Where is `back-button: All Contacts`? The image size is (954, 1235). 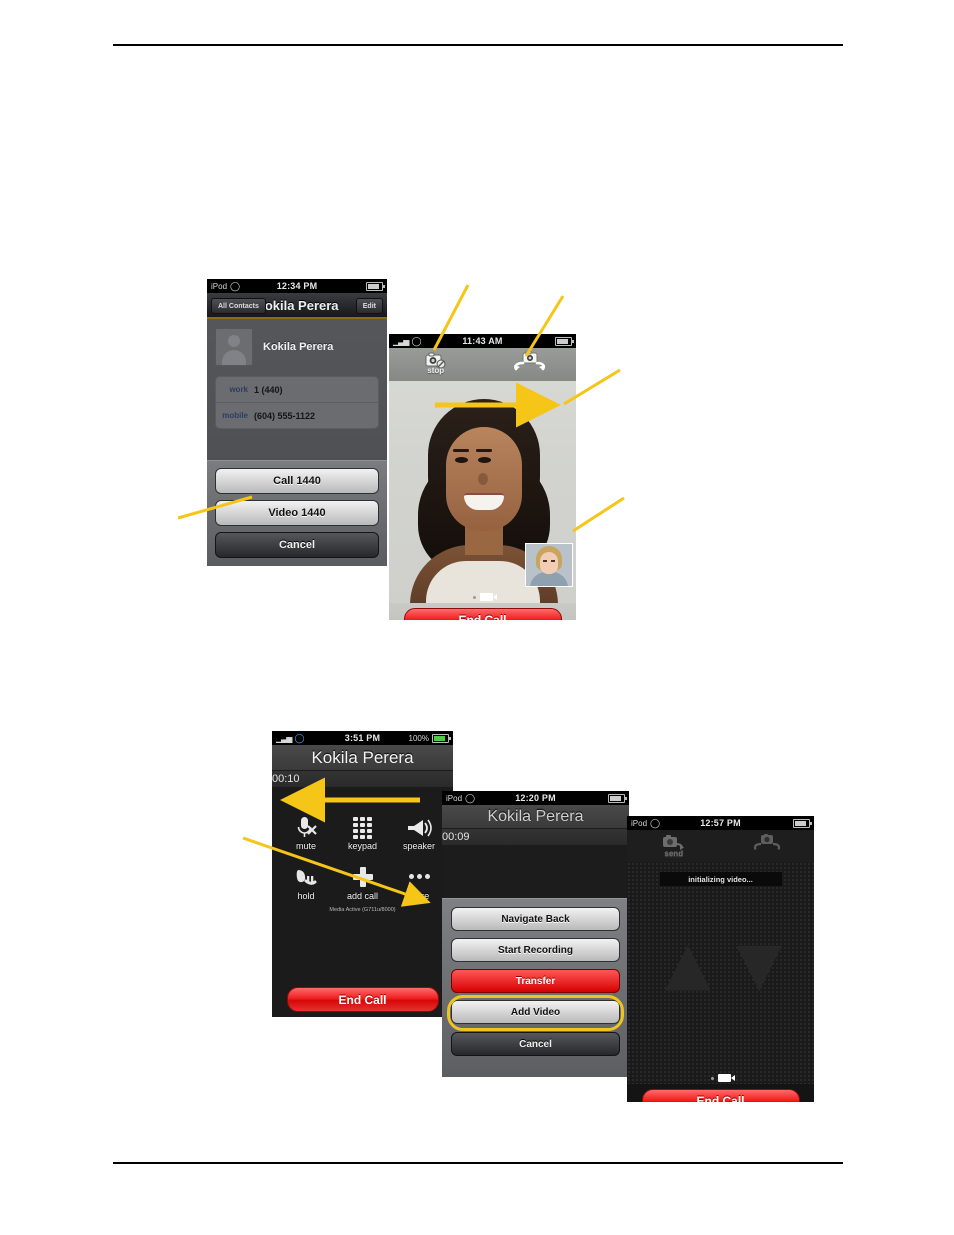 back-button: All Contacts is located at coordinates (238, 306).